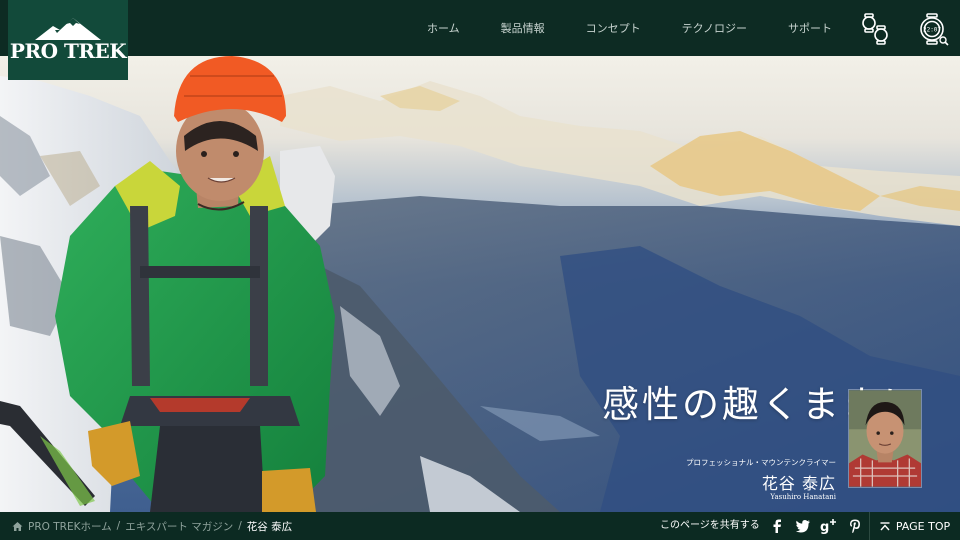 The height and width of the screenshot is (540, 960). Describe the element at coordinates (824, 527) in the screenshot. I see `svg-text: g` at that location.